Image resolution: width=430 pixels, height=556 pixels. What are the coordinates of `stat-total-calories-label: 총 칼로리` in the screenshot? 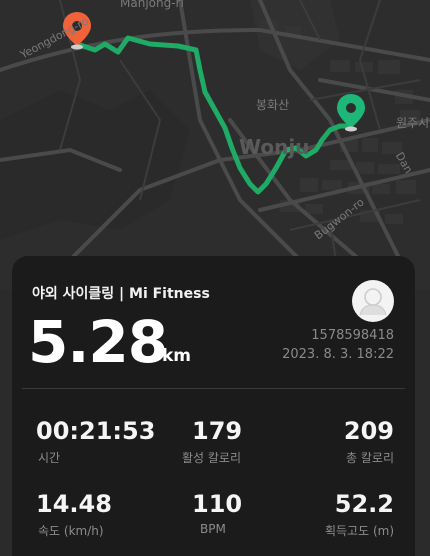 It's located at (370, 458).